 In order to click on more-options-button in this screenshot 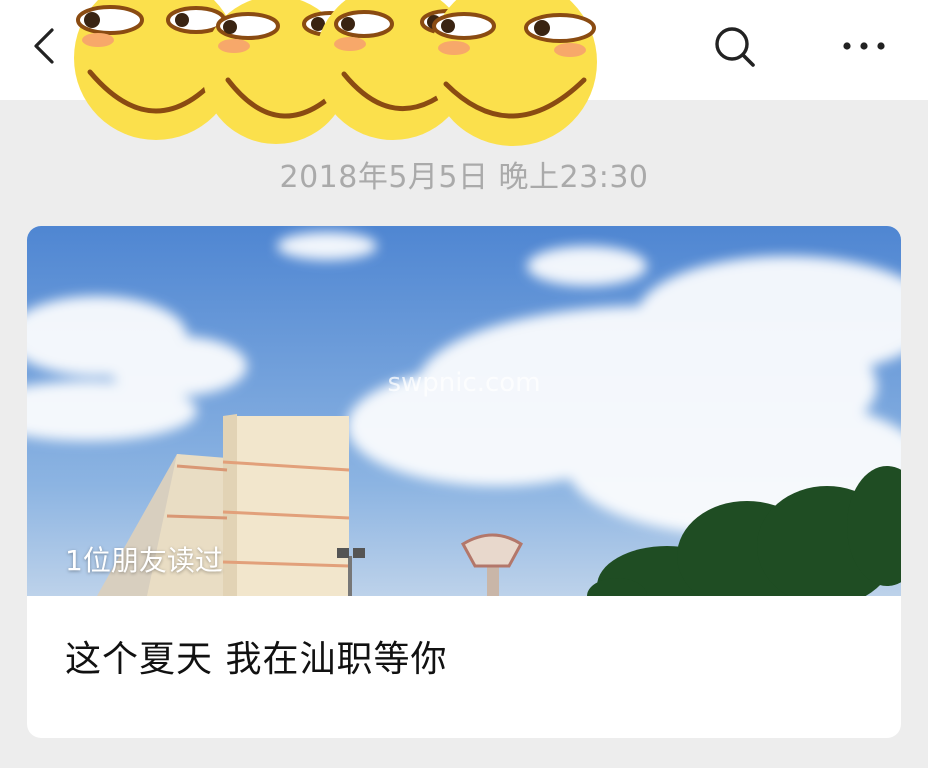, I will do `click(864, 46)`.